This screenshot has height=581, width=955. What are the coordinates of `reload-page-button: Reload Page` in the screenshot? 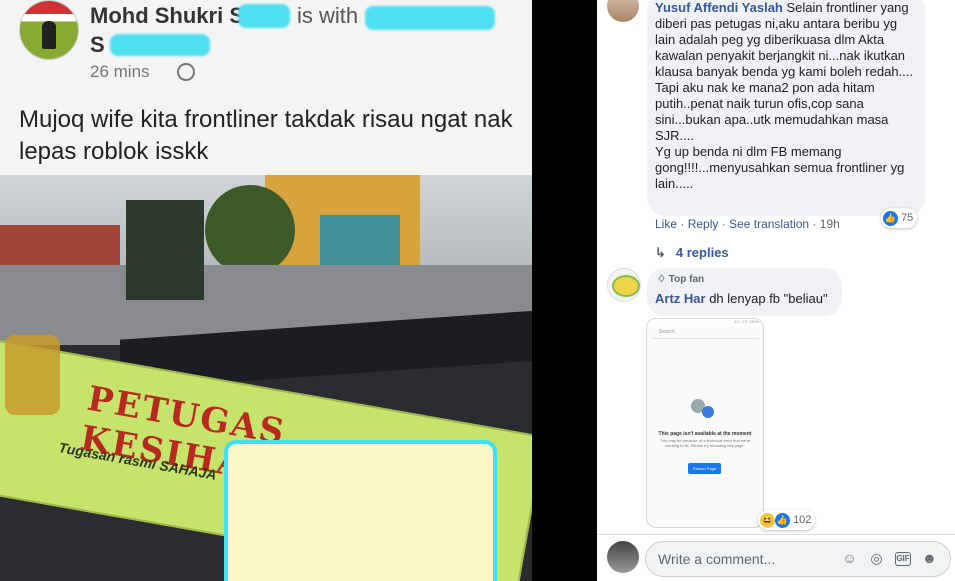 It's located at (704, 468).